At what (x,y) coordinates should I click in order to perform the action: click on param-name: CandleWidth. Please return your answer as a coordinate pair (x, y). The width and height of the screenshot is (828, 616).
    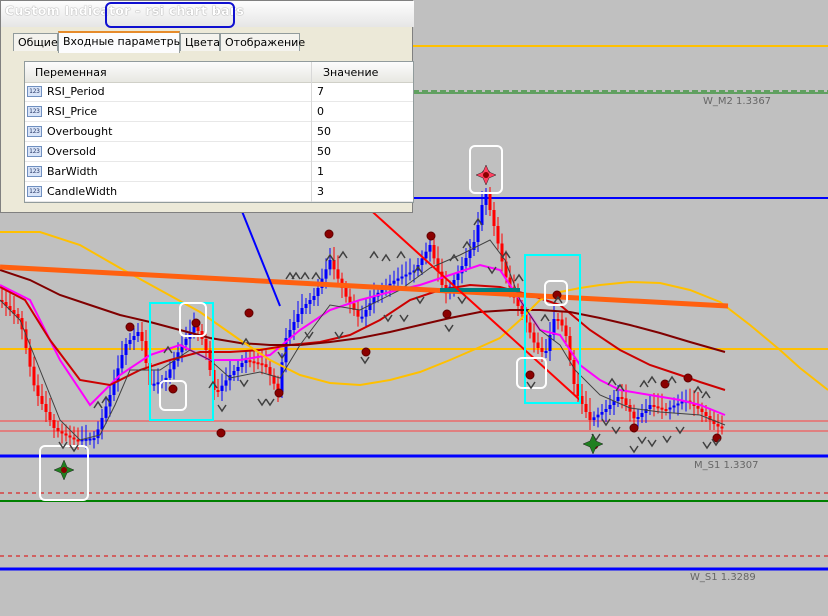
    Looking at the image, I should click on (82, 191).